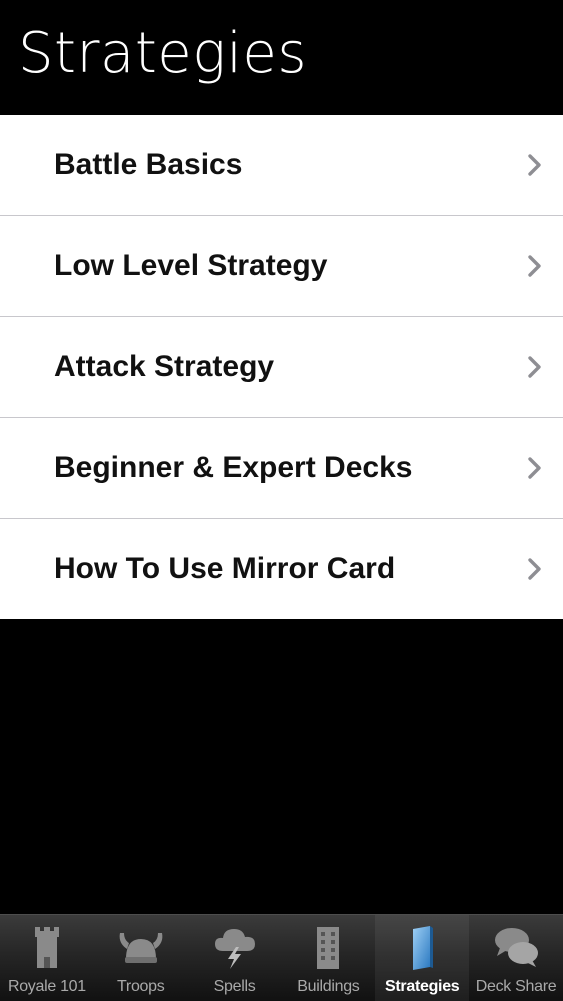 The width and height of the screenshot is (563, 1001). Describe the element at coordinates (328, 986) in the screenshot. I see `tab-label: Buildings` at that location.